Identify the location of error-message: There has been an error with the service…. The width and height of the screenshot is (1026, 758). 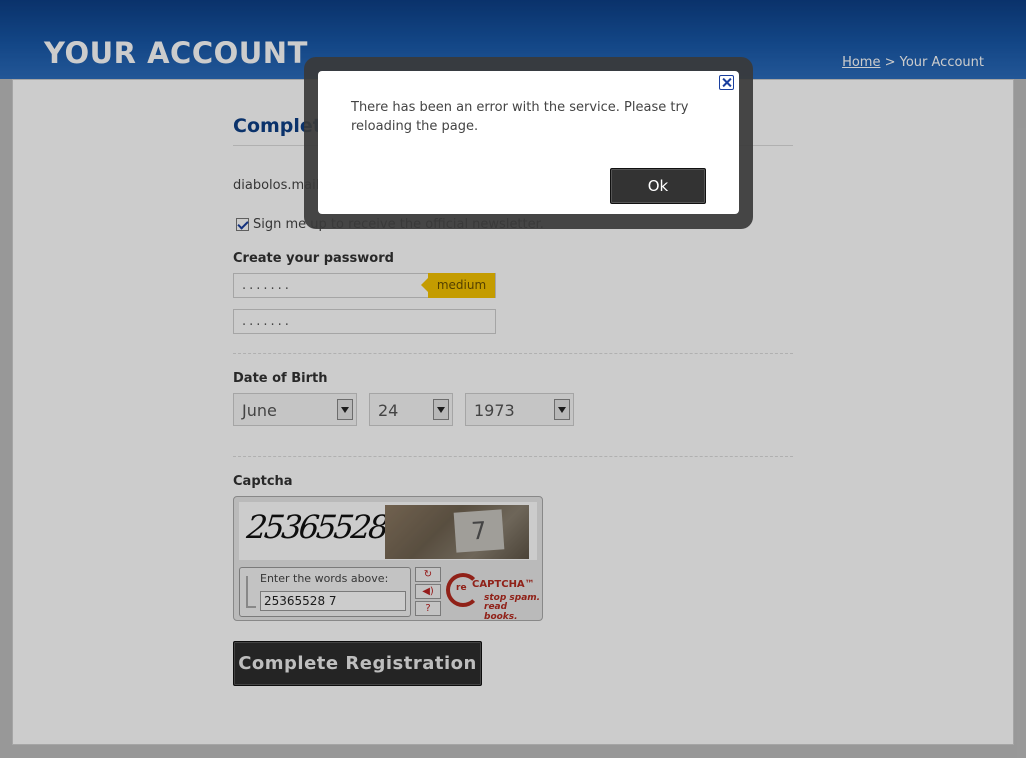
(520, 117).